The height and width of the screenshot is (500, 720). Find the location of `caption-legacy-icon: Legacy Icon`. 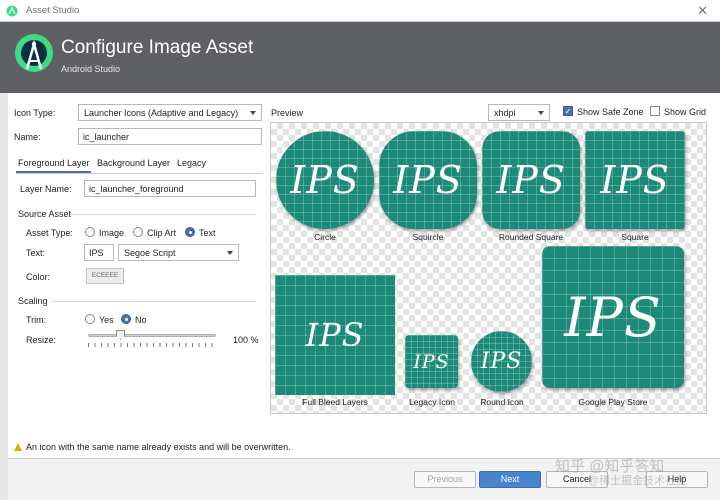

caption-legacy-icon: Legacy Icon is located at coordinates (432, 402).